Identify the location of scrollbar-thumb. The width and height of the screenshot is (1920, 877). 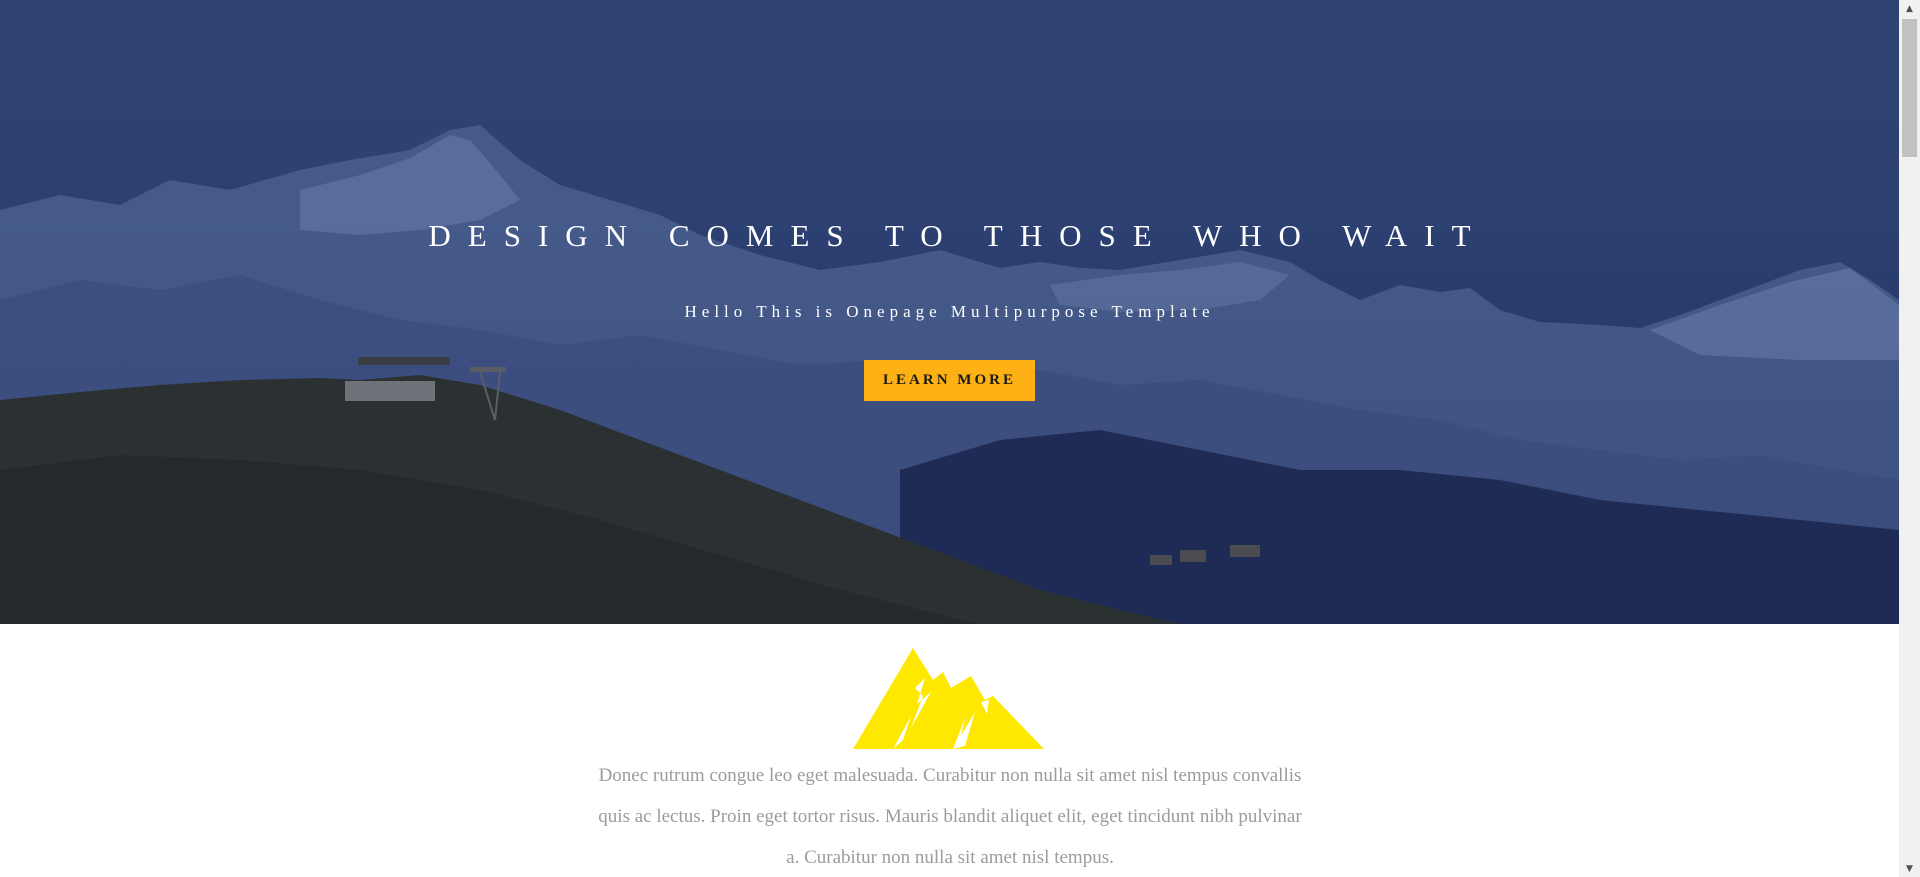
(1909, 88).